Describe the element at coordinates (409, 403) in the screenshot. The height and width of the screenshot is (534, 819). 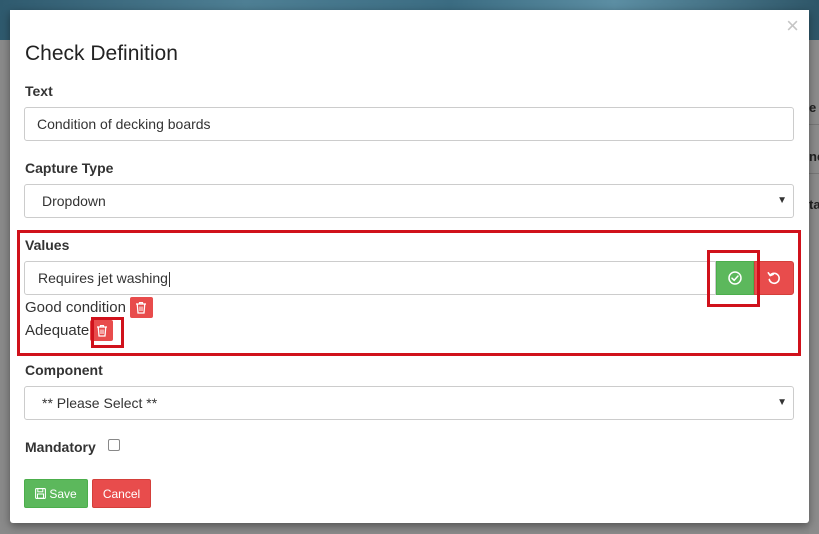
I see `component-select: ** Please Select ** ▼` at that location.